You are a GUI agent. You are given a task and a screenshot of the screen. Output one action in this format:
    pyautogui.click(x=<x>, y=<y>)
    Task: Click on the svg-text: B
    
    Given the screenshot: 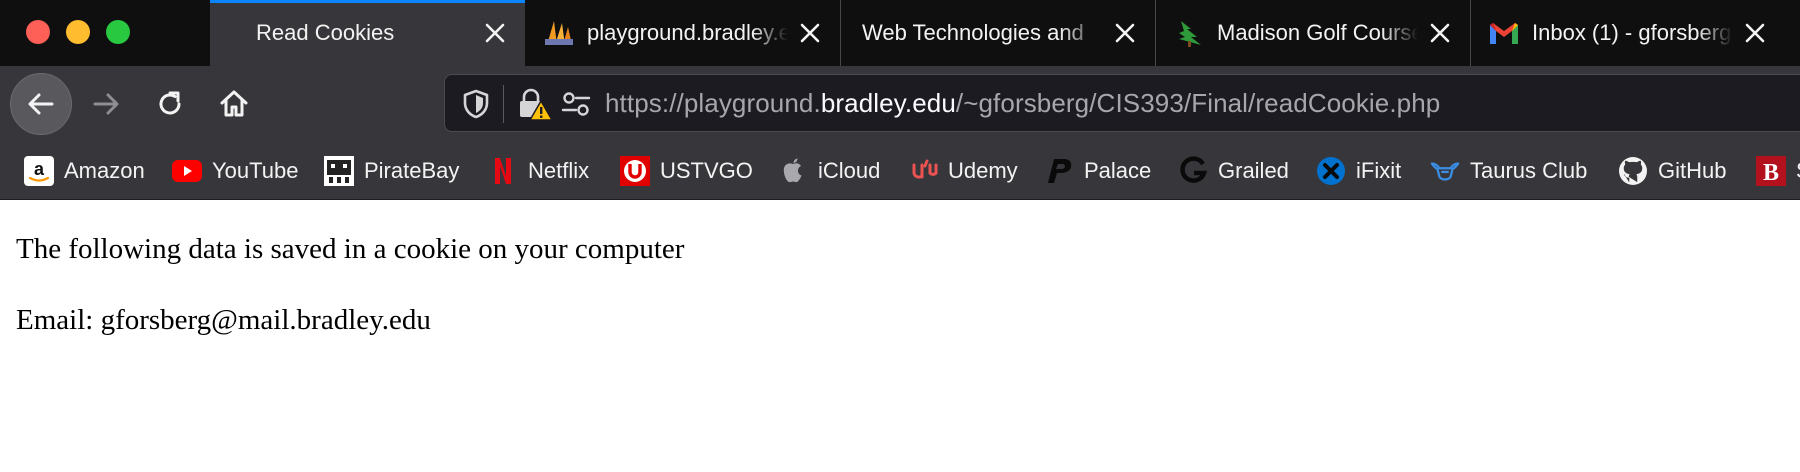 What is the action you would take?
    pyautogui.click(x=1771, y=173)
    